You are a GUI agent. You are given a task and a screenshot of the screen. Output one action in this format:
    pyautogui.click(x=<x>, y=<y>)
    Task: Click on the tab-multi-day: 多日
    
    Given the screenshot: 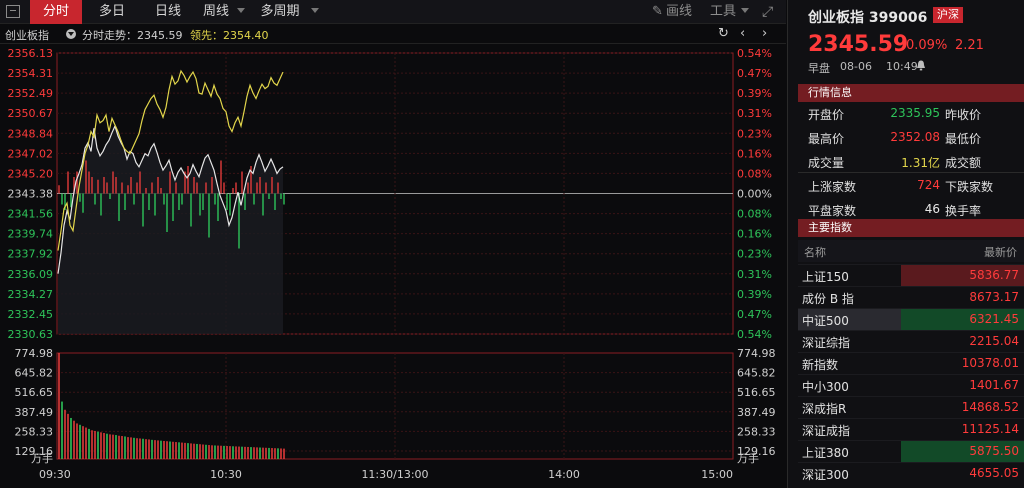 What is the action you would take?
    pyautogui.click(x=112, y=12)
    